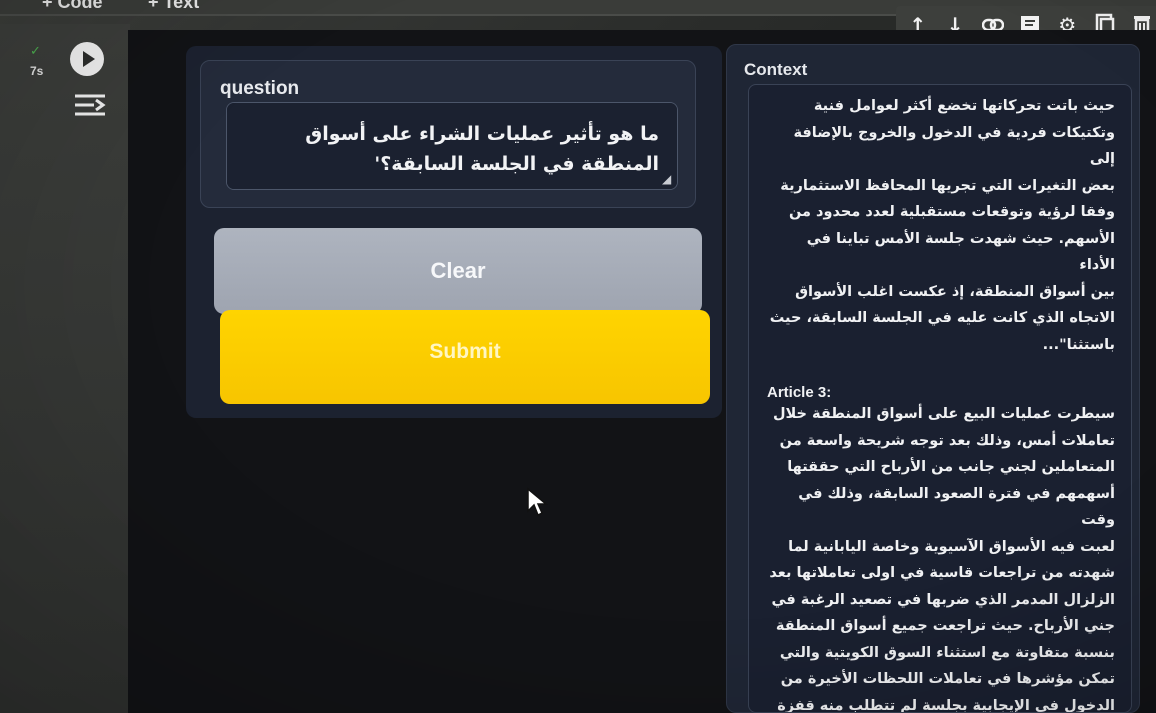  I want to click on context-label: Context, so click(776, 69).